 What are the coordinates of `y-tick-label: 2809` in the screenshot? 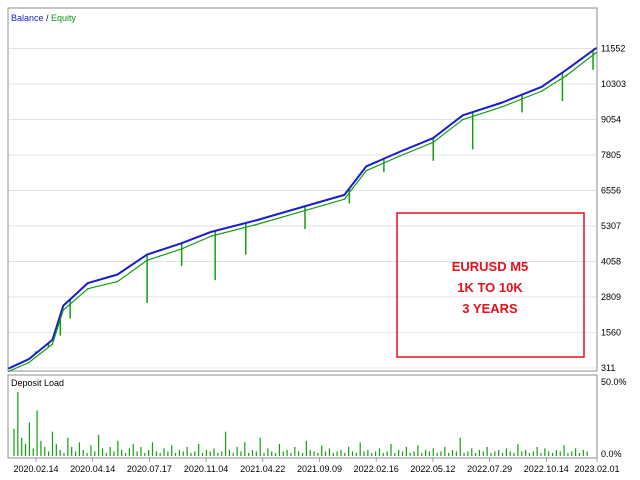 It's located at (611, 297).